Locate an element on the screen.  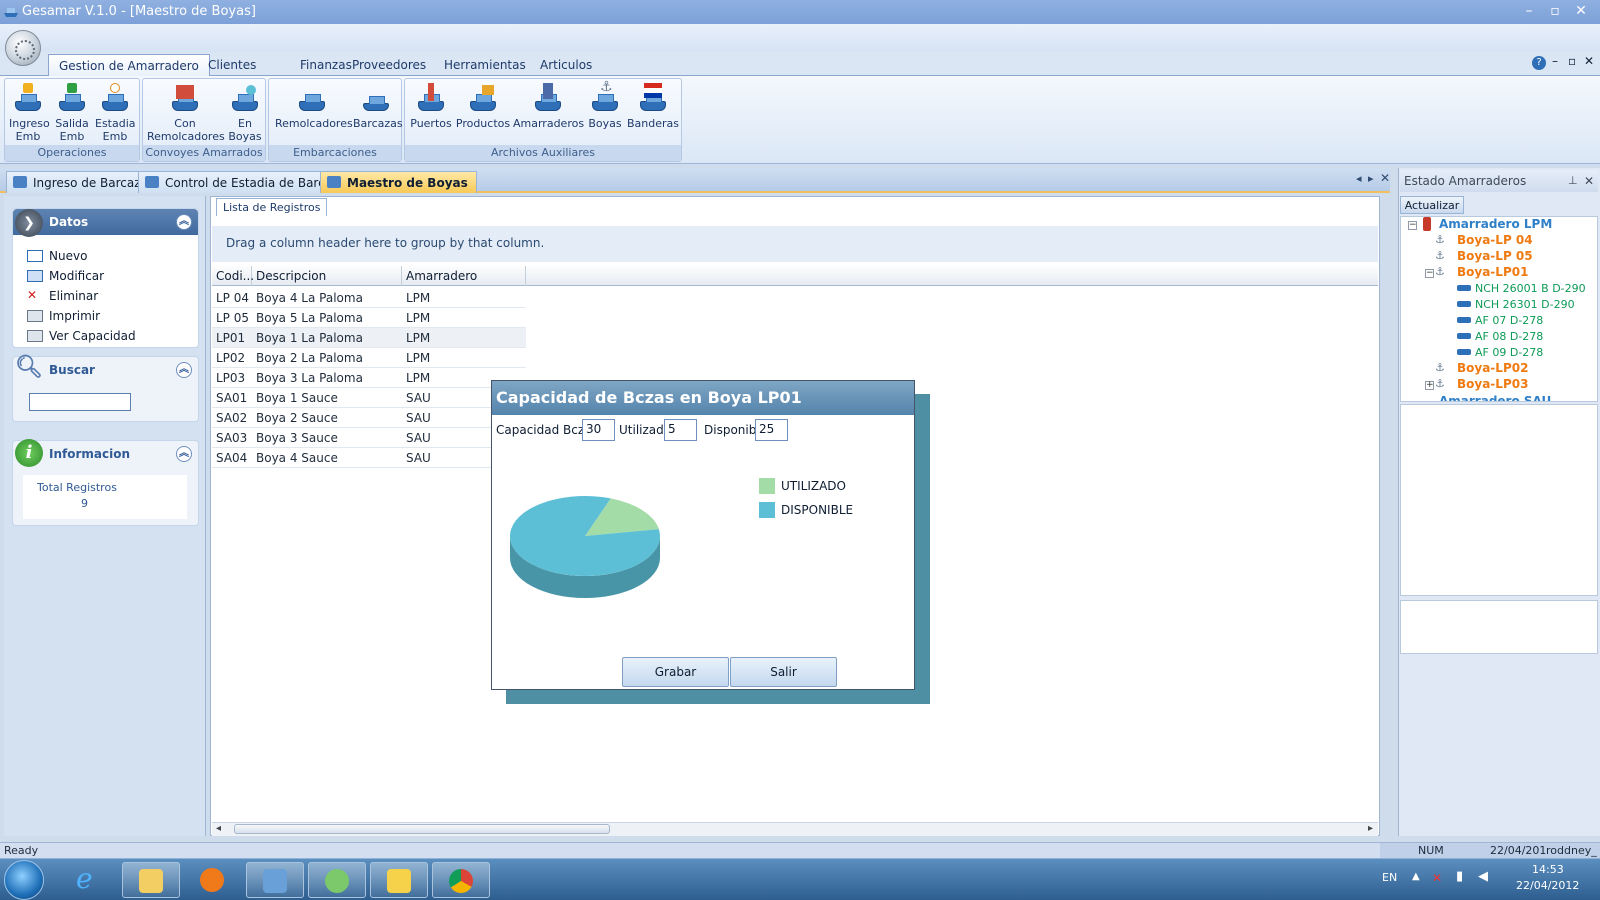
table-row: LP02 Boya 2 La Paloma LPM is located at coordinates (369, 358).